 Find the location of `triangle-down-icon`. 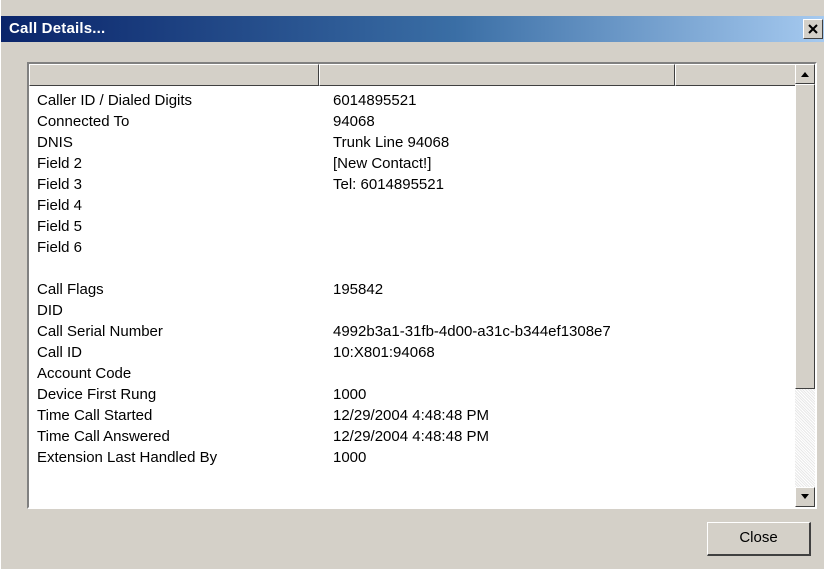

triangle-down-icon is located at coordinates (805, 496).